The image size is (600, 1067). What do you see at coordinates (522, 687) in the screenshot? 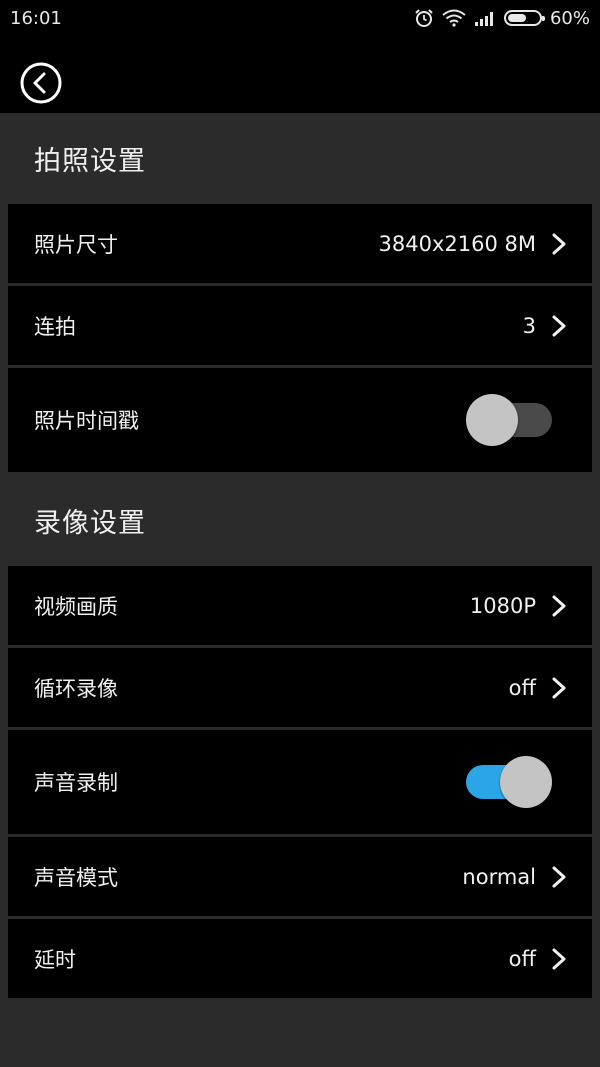
I see `loop-recording-value: off` at bounding box center [522, 687].